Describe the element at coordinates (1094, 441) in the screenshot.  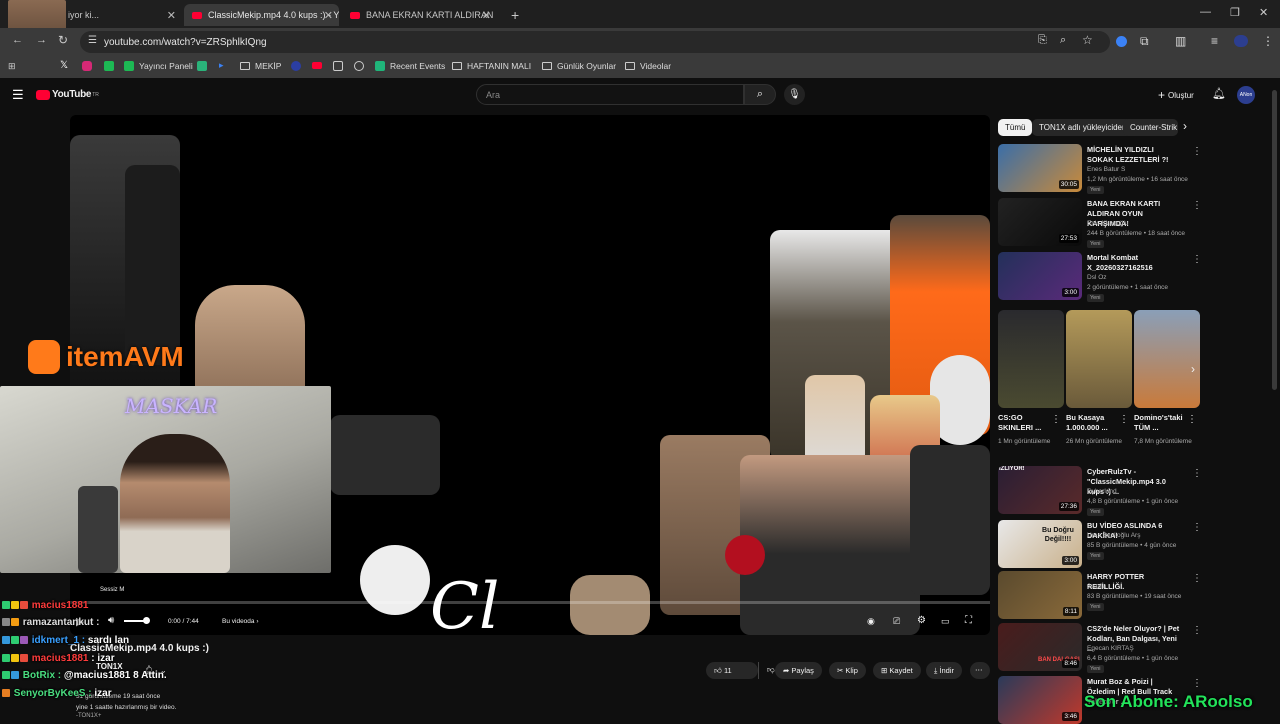
I see `short-views: 26 Mn görüntüleme` at that location.